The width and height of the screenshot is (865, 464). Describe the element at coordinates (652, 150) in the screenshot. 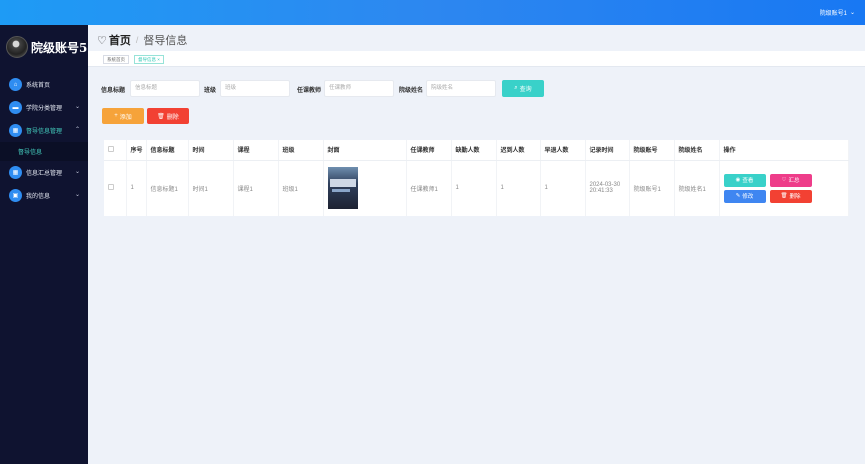

I see `column-header: 院级账号` at that location.